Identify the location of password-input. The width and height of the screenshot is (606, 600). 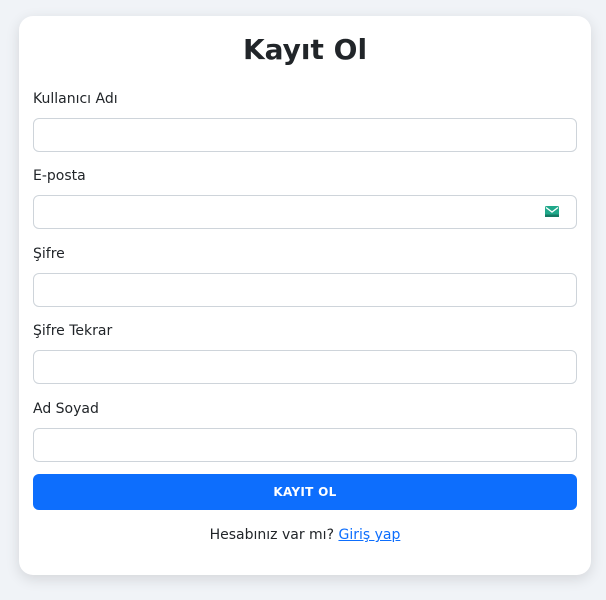
(305, 290).